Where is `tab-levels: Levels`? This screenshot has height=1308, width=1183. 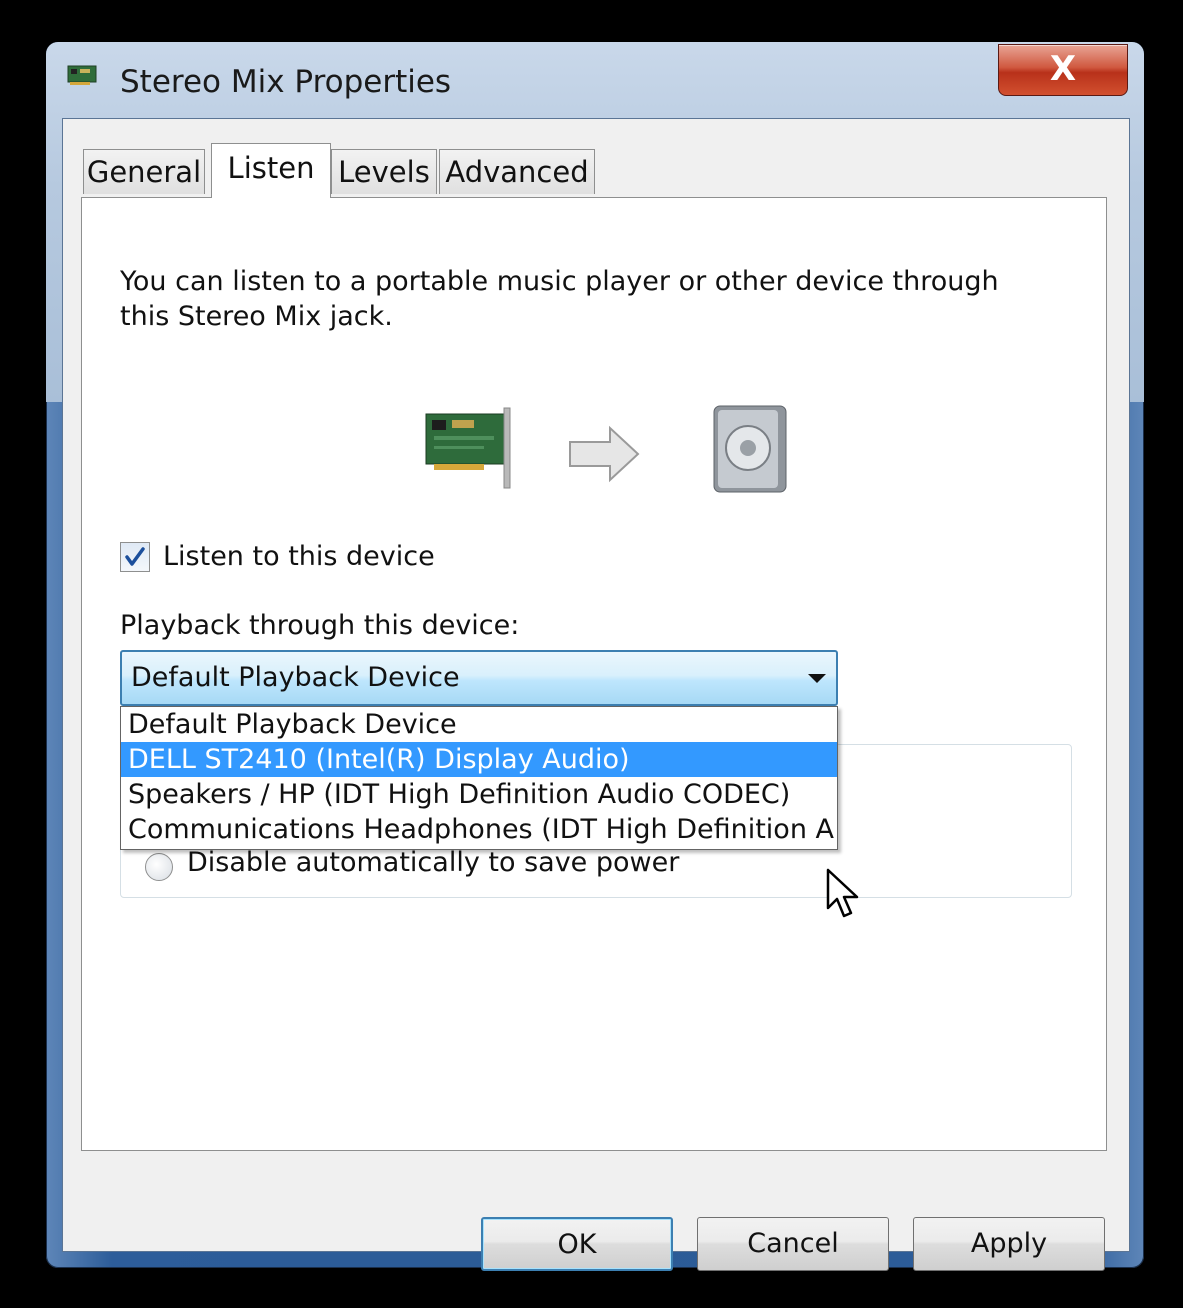 tab-levels: Levels is located at coordinates (384, 171).